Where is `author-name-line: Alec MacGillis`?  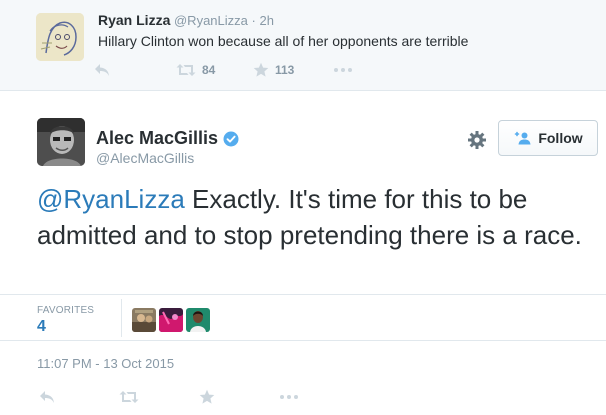
author-name-line: Alec MacGillis is located at coordinates (167, 138).